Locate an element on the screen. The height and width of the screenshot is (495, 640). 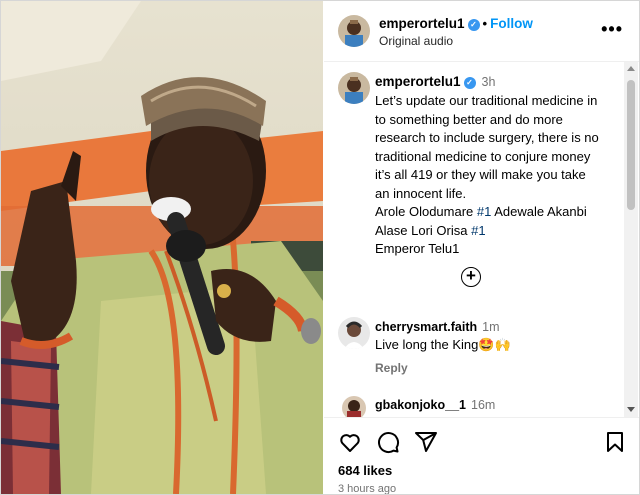
comment-text: Live long the King🤩🙌 is located at coordinates (443, 344).